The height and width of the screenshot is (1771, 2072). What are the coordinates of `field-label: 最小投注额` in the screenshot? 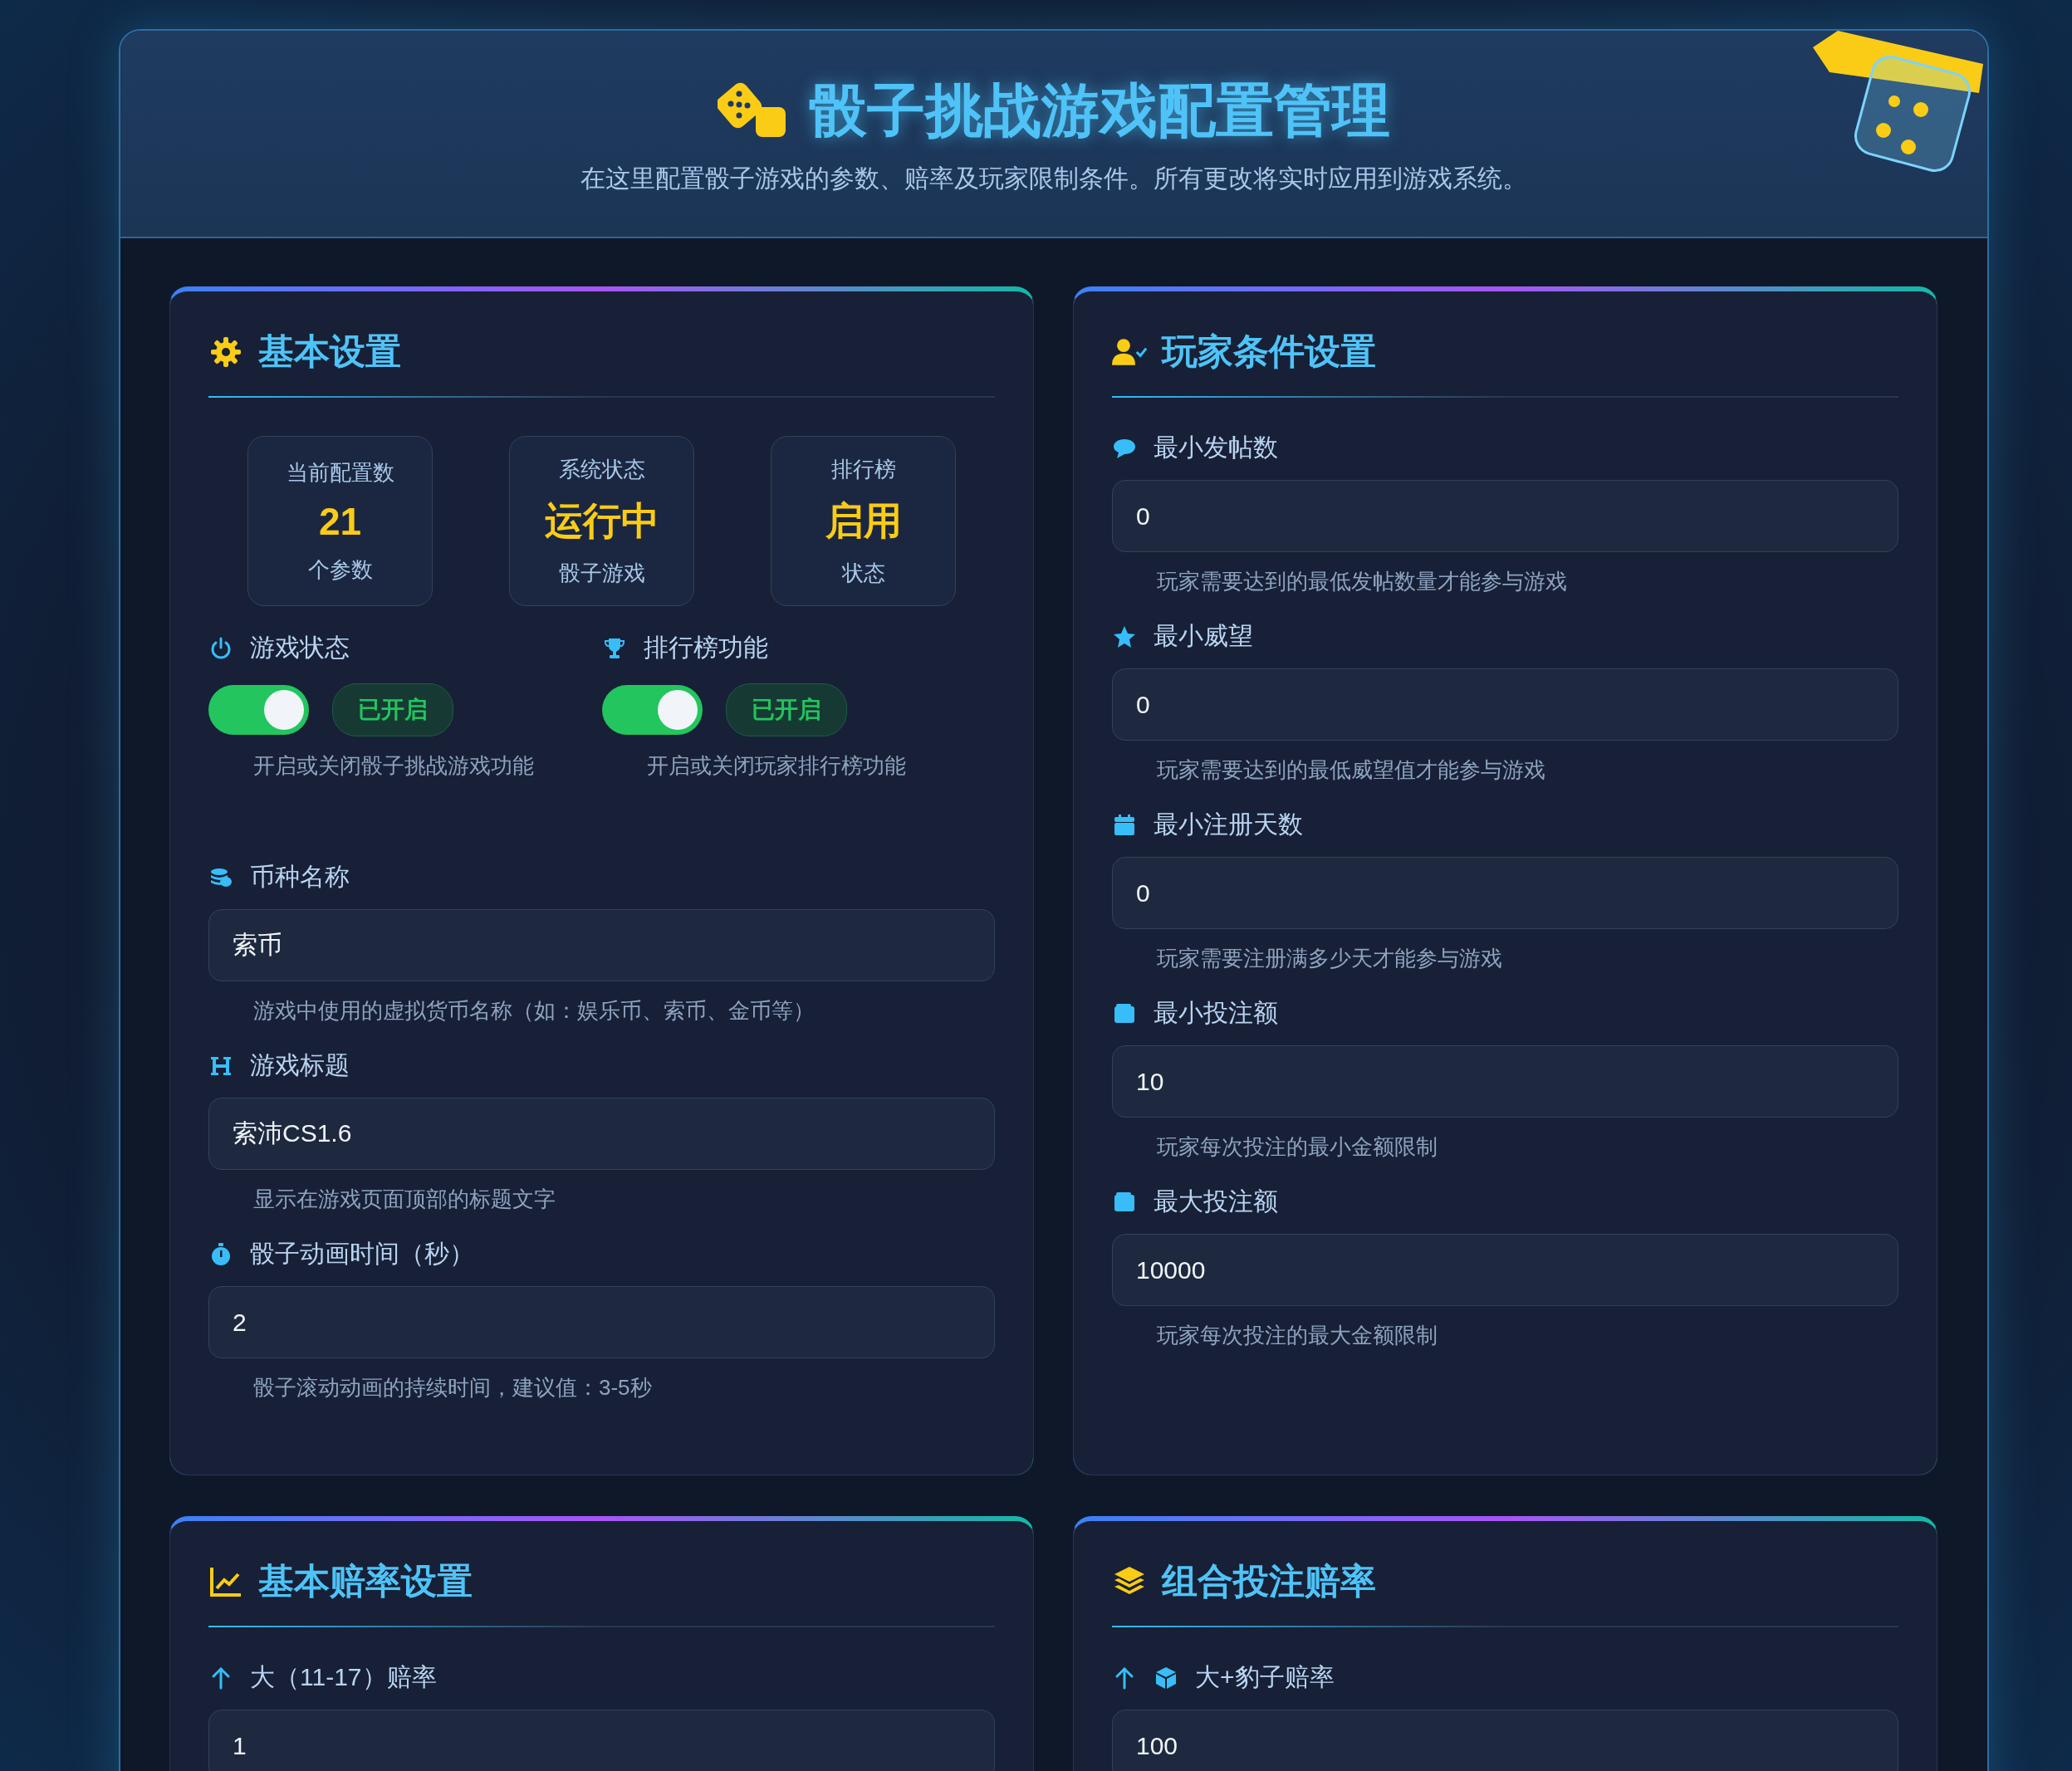 It's located at (1216, 1013).